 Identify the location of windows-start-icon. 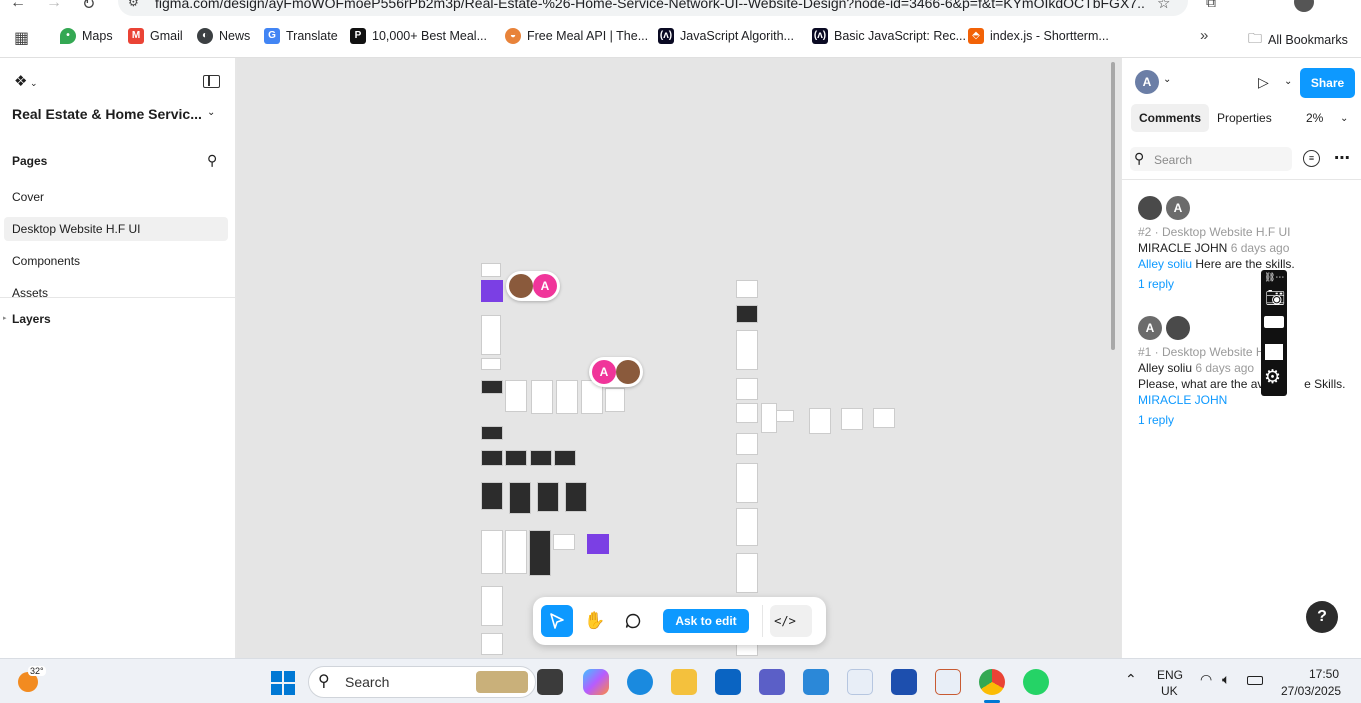
(283, 683).